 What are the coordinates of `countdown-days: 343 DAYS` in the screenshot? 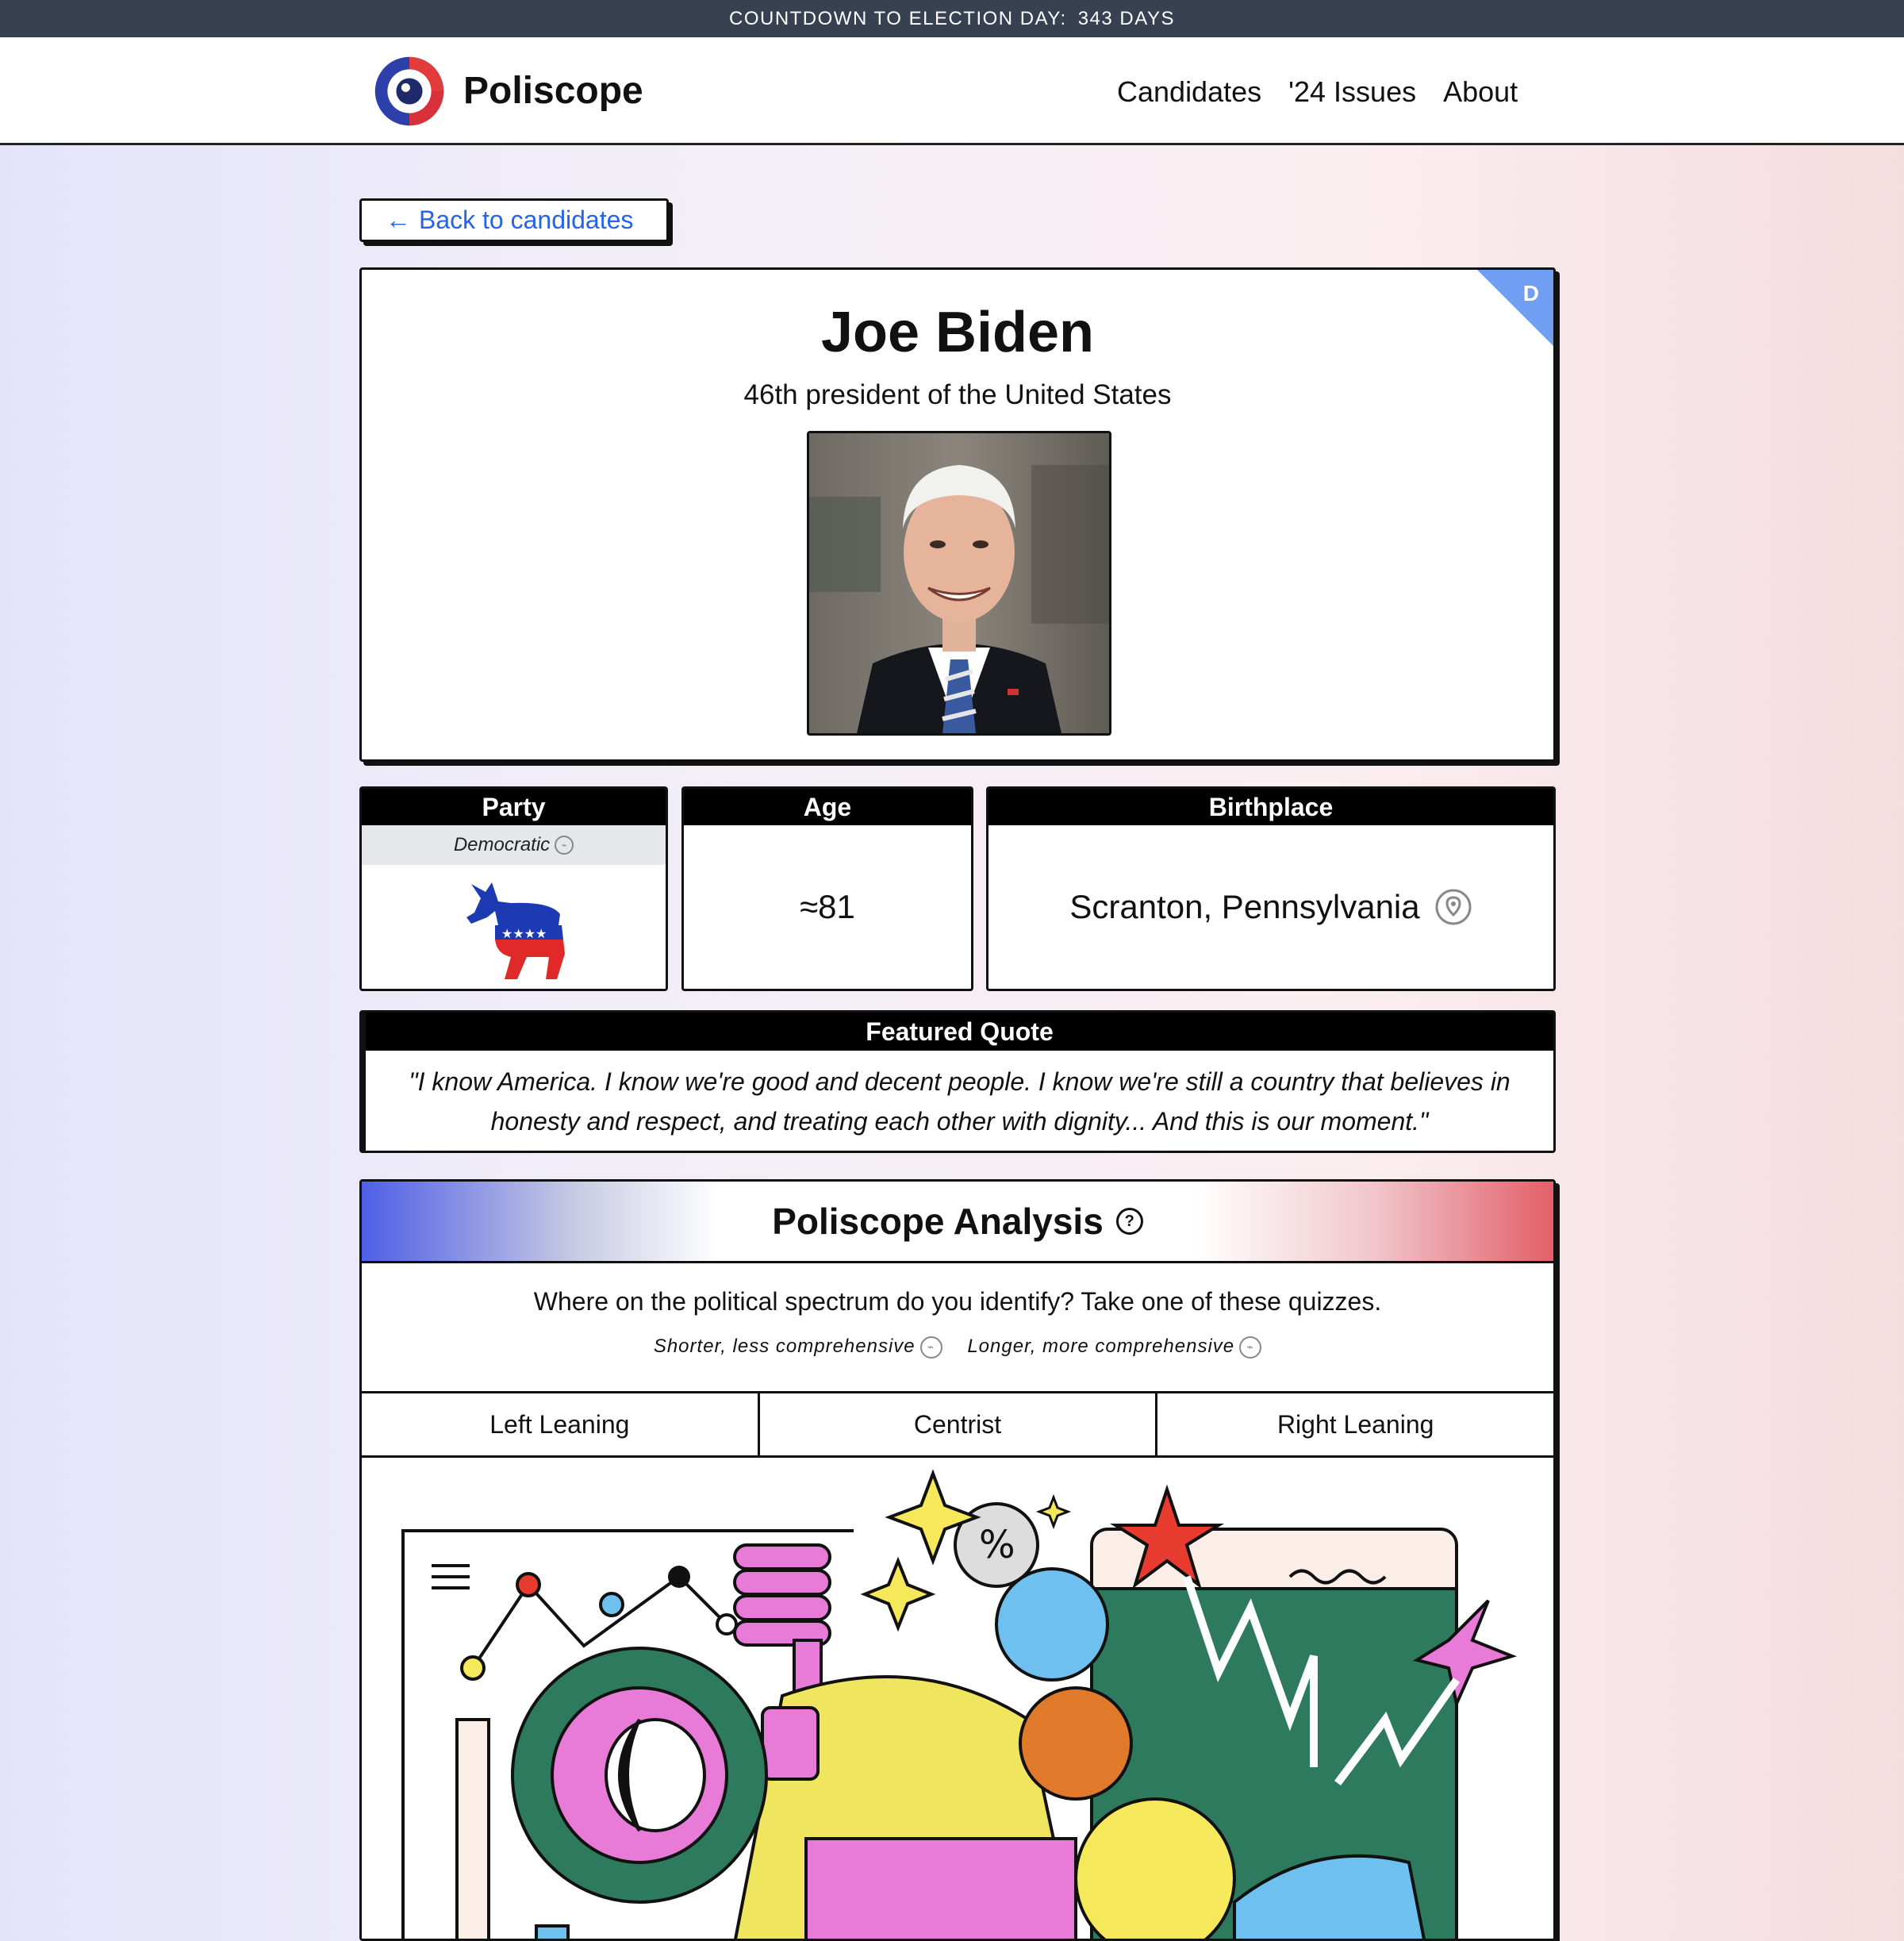 It's located at (1126, 18).